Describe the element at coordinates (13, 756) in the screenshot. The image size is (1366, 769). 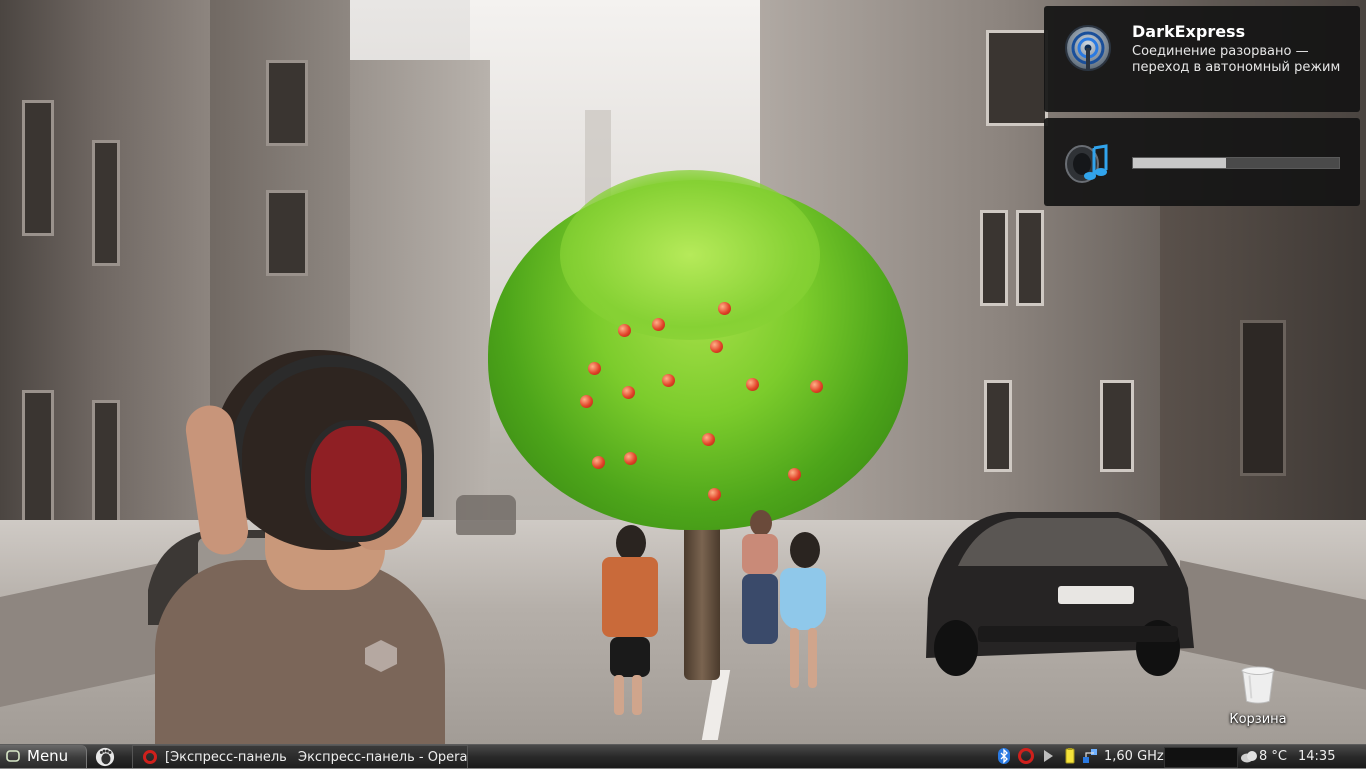
I see `mint-logo-icon` at that location.